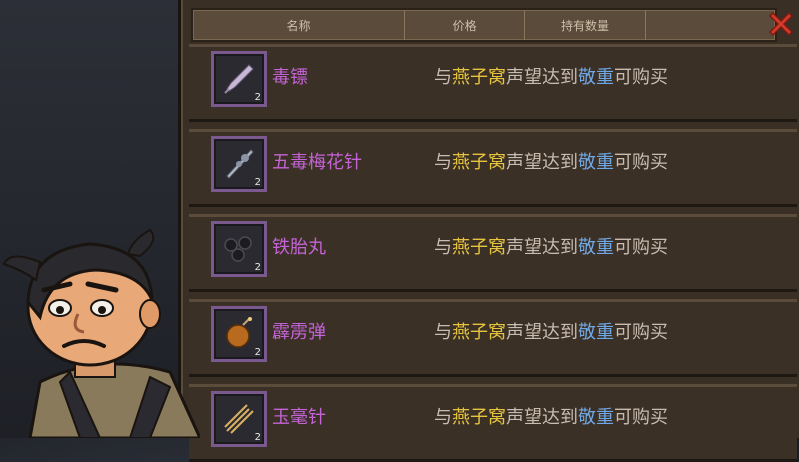  What do you see at coordinates (299, 417) in the screenshot?
I see `item-name: 玉毫针` at bounding box center [299, 417].